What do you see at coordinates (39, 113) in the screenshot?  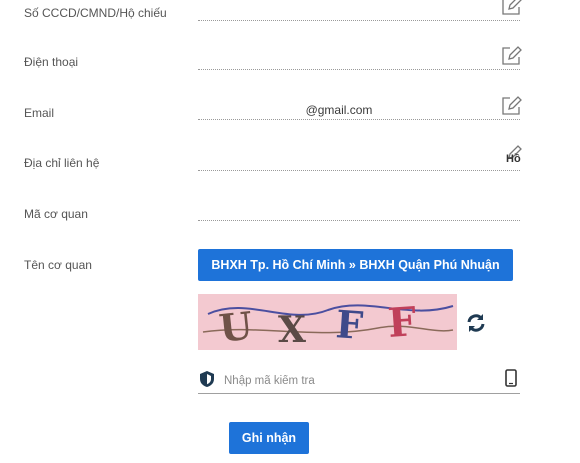 I see `email-label: Email` at bounding box center [39, 113].